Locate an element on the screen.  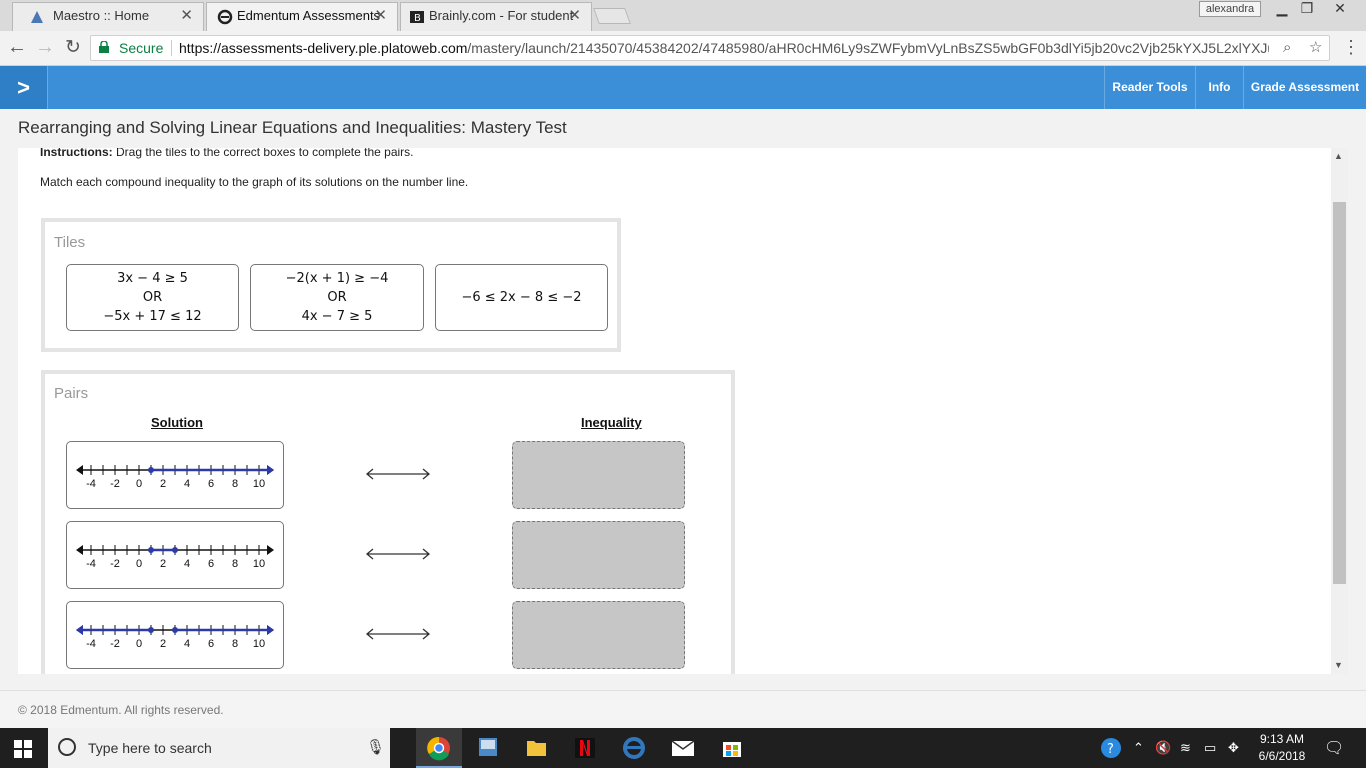
new-tab-button is located at coordinates (612, 16).